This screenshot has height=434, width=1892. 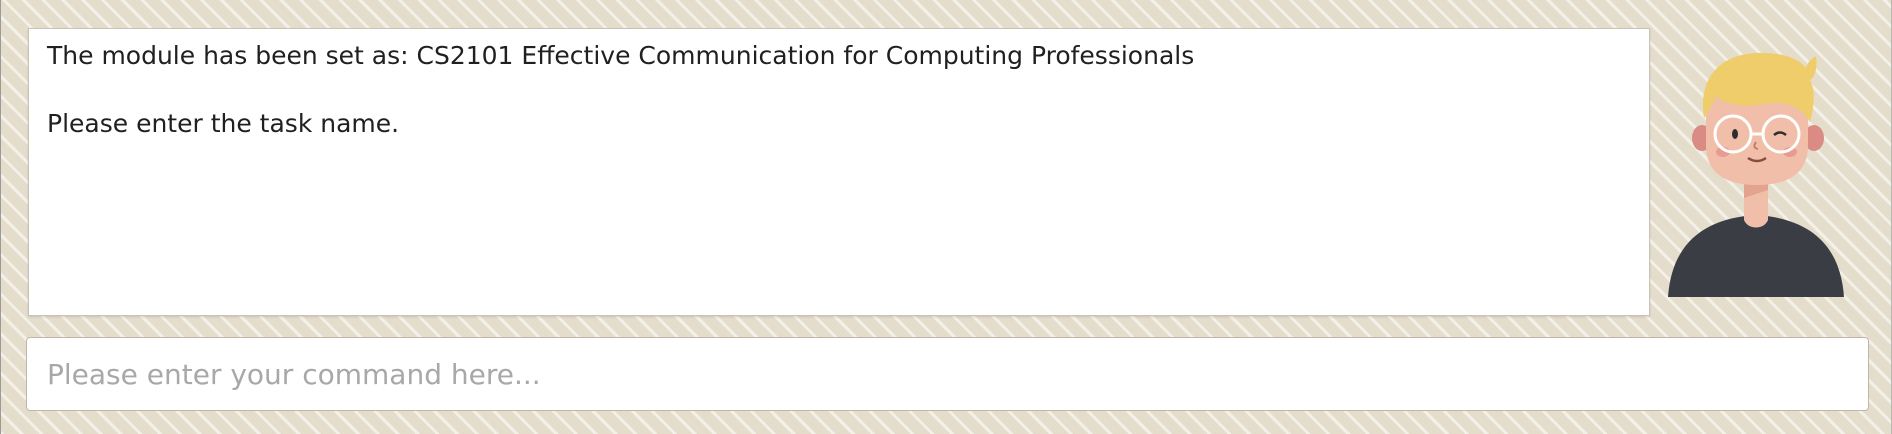 I want to click on user-avatar-icon, so click(x=1757, y=175).